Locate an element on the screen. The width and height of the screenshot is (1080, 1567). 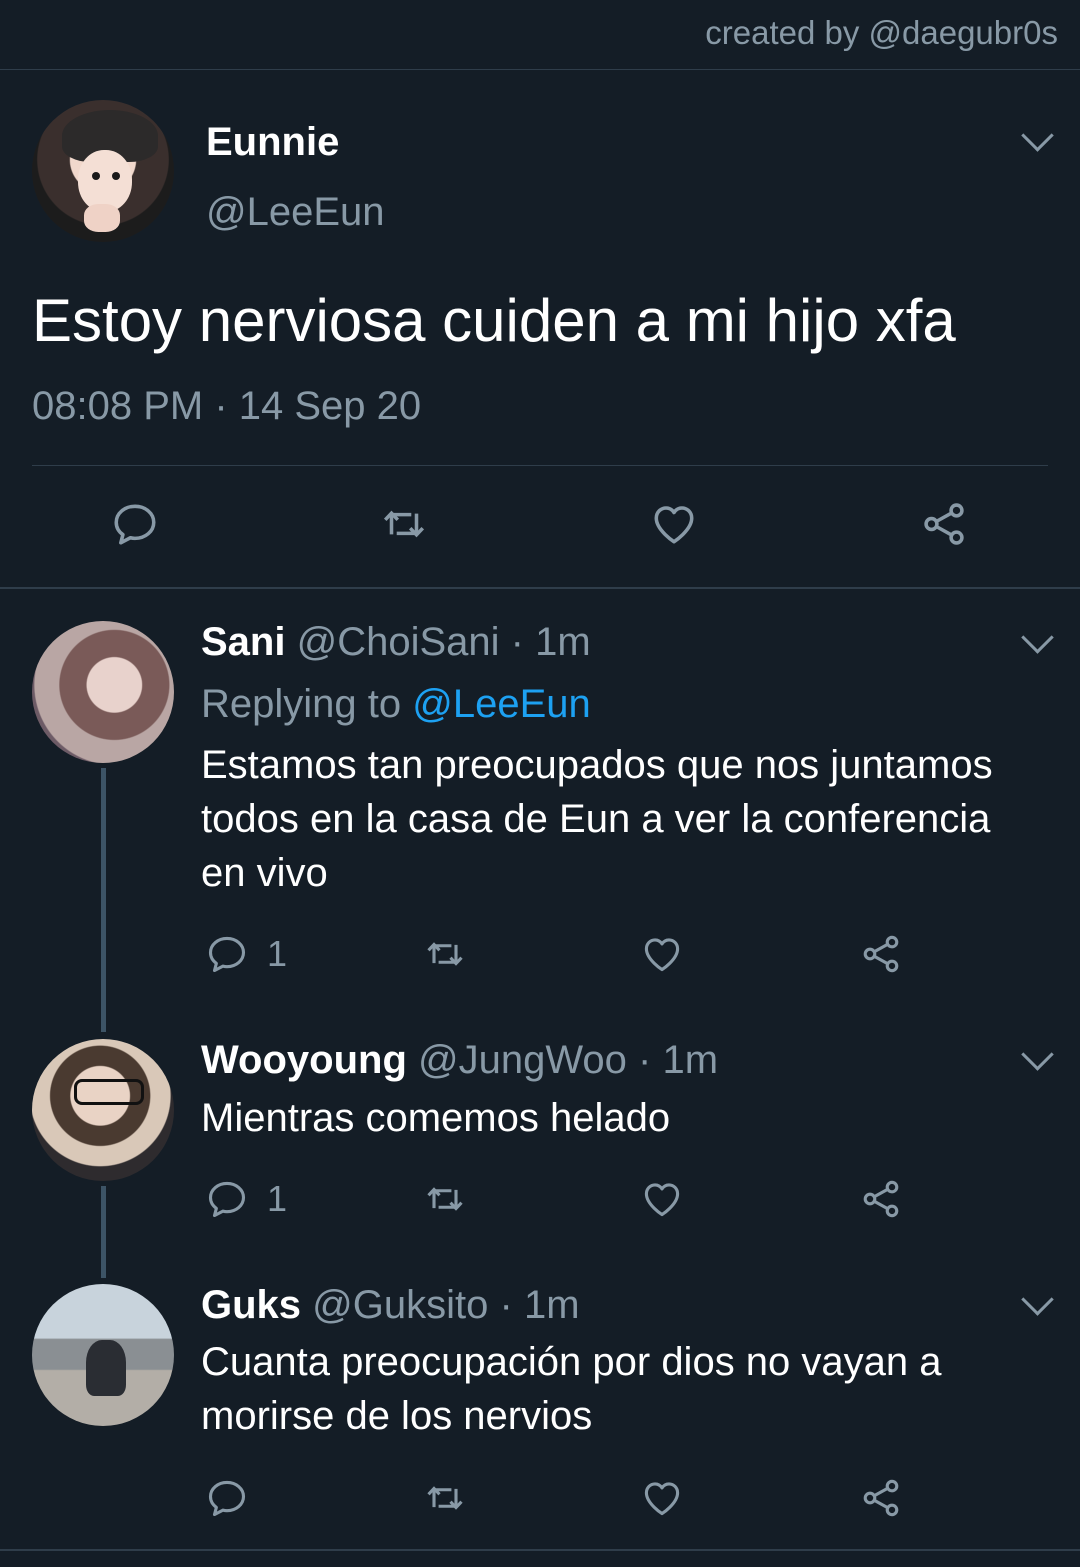
author-handle: @LeeEun is located at coordinates (295, 212).